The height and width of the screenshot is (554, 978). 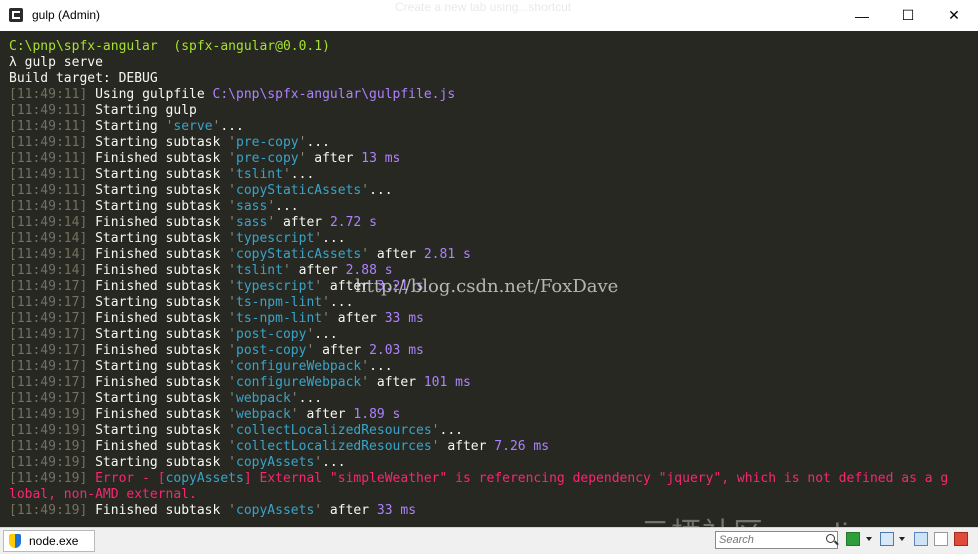 What do you see at coordinates (483, 7) in the screenshot?
I see `ghost-tab-hint: Create a new tab using...shortcut` at bounding box center [483, 7].